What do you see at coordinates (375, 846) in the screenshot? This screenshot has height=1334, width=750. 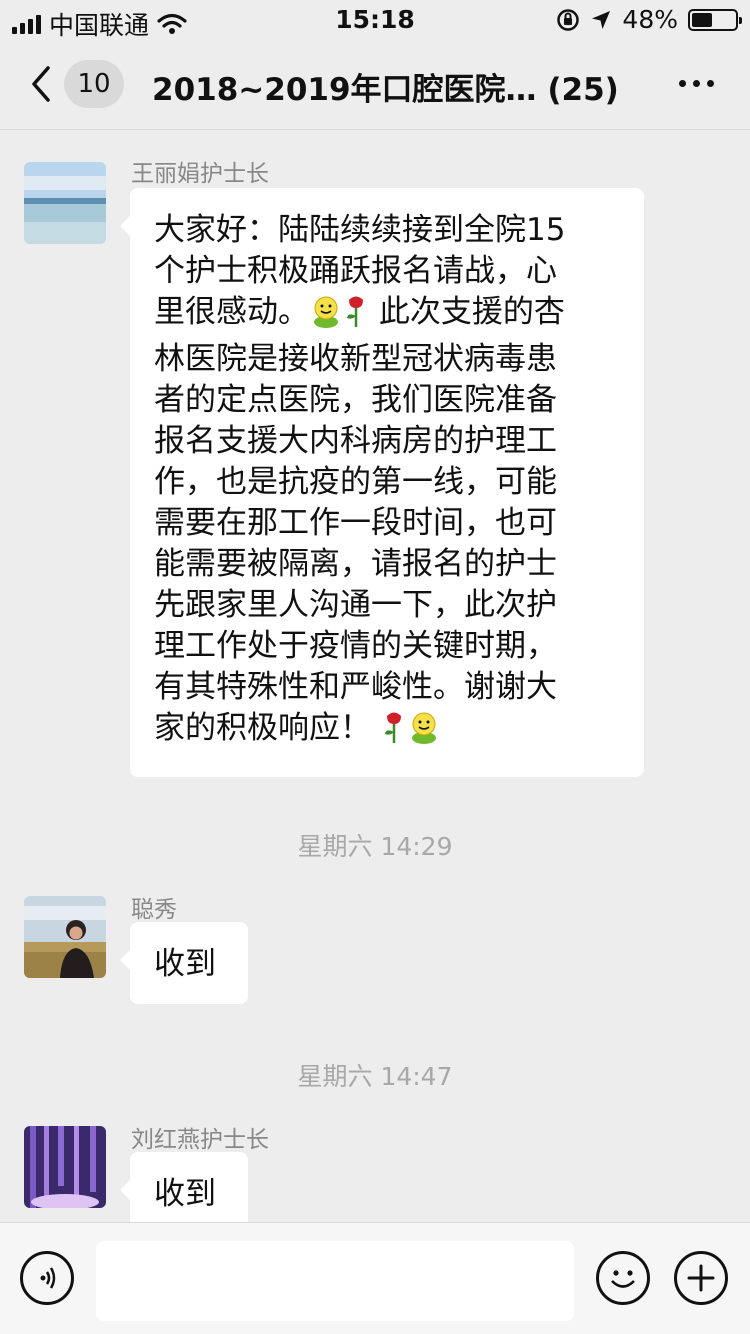 I see `timestamp: 星期六 14:29` at bounding box center [375, 846].